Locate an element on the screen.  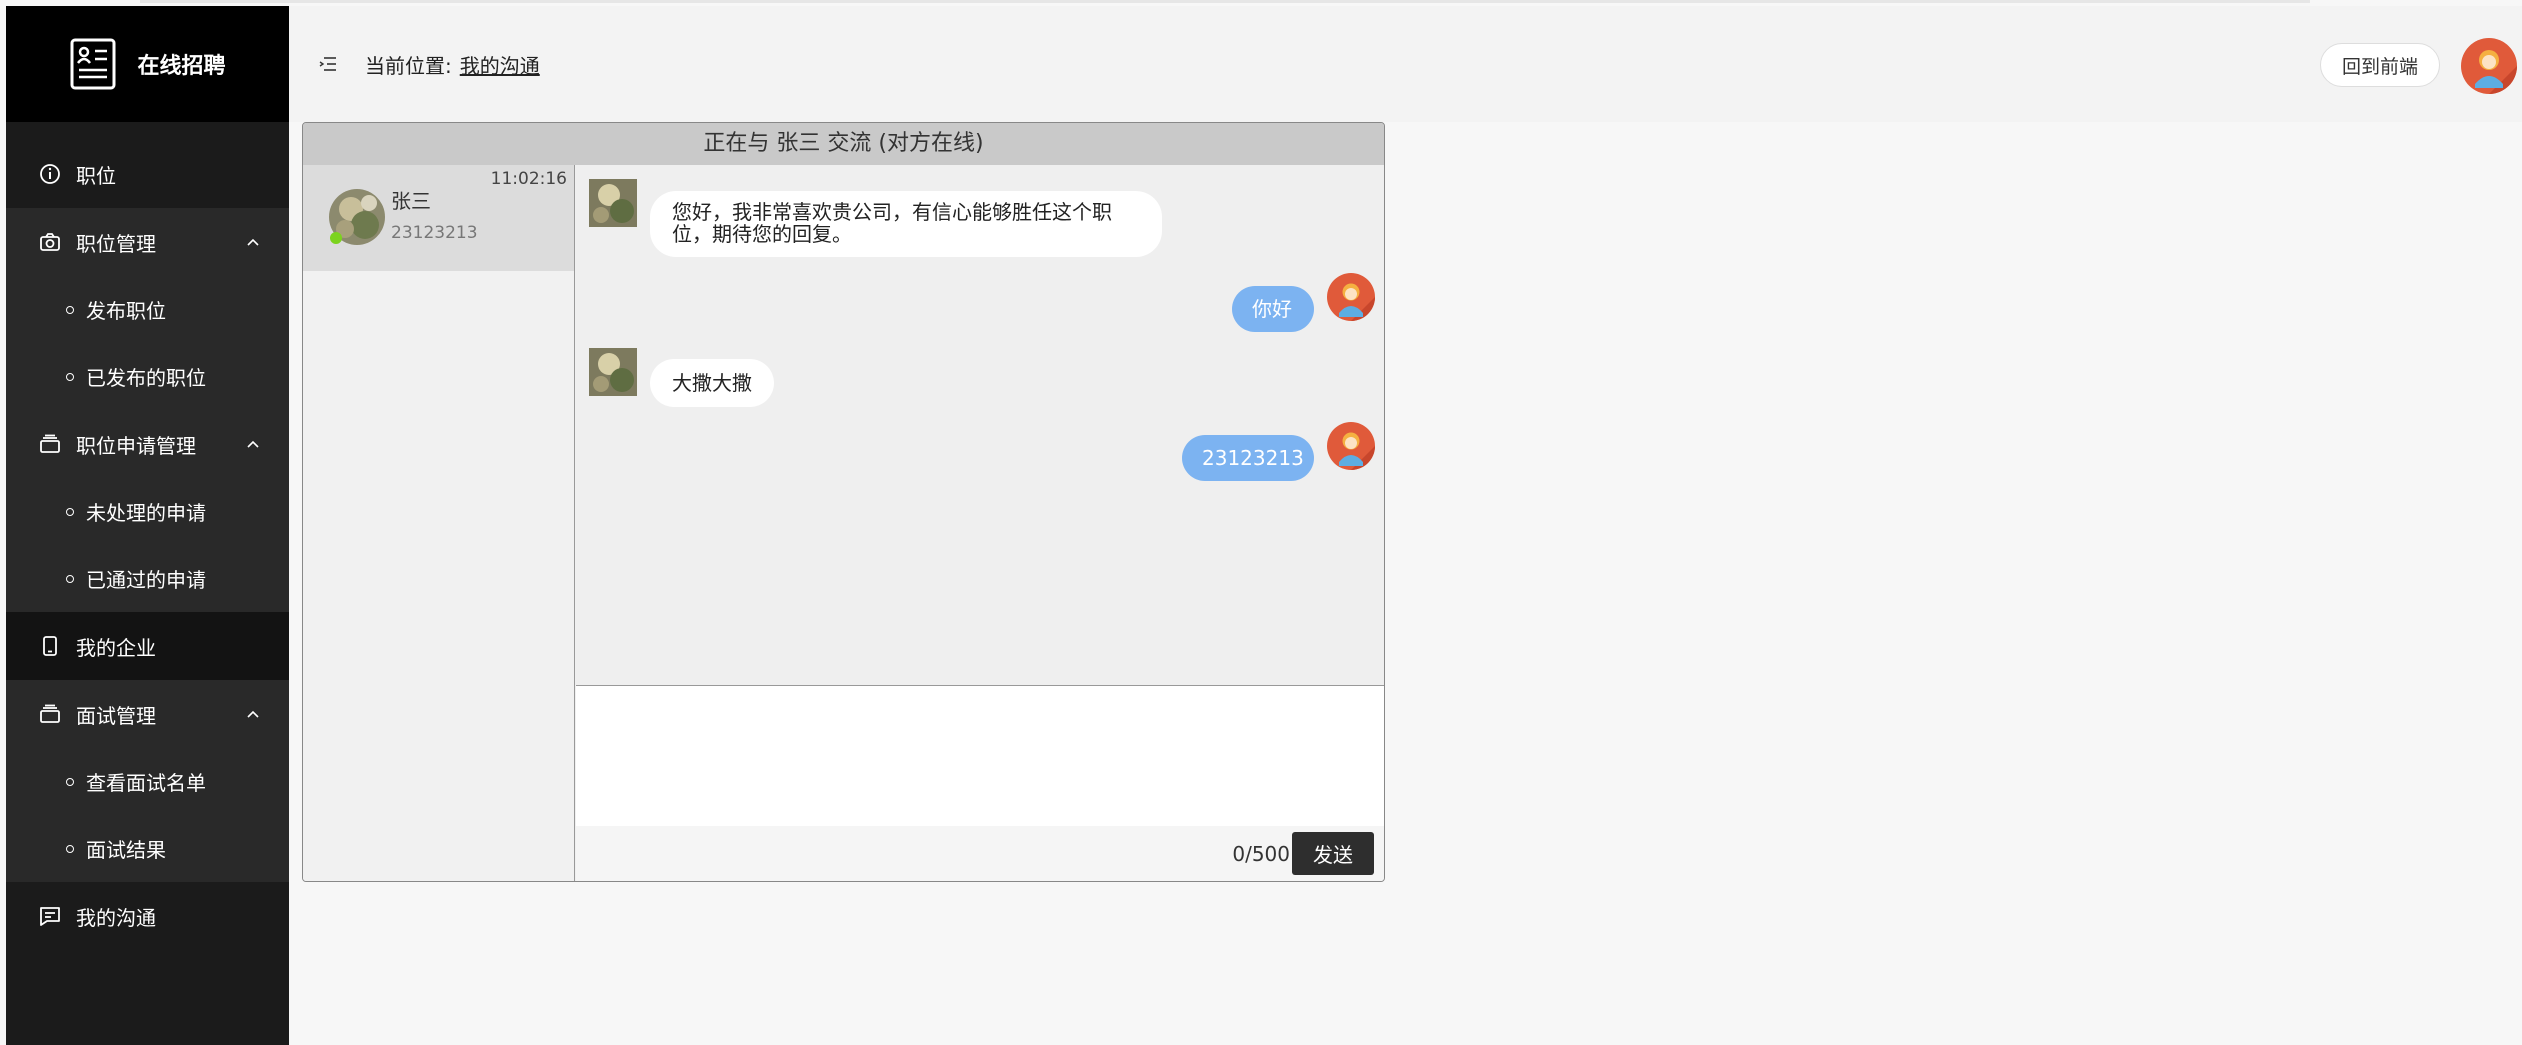
sidebar-item-approved-applications: 已通过的申请 is located at coordinates (147, 578).